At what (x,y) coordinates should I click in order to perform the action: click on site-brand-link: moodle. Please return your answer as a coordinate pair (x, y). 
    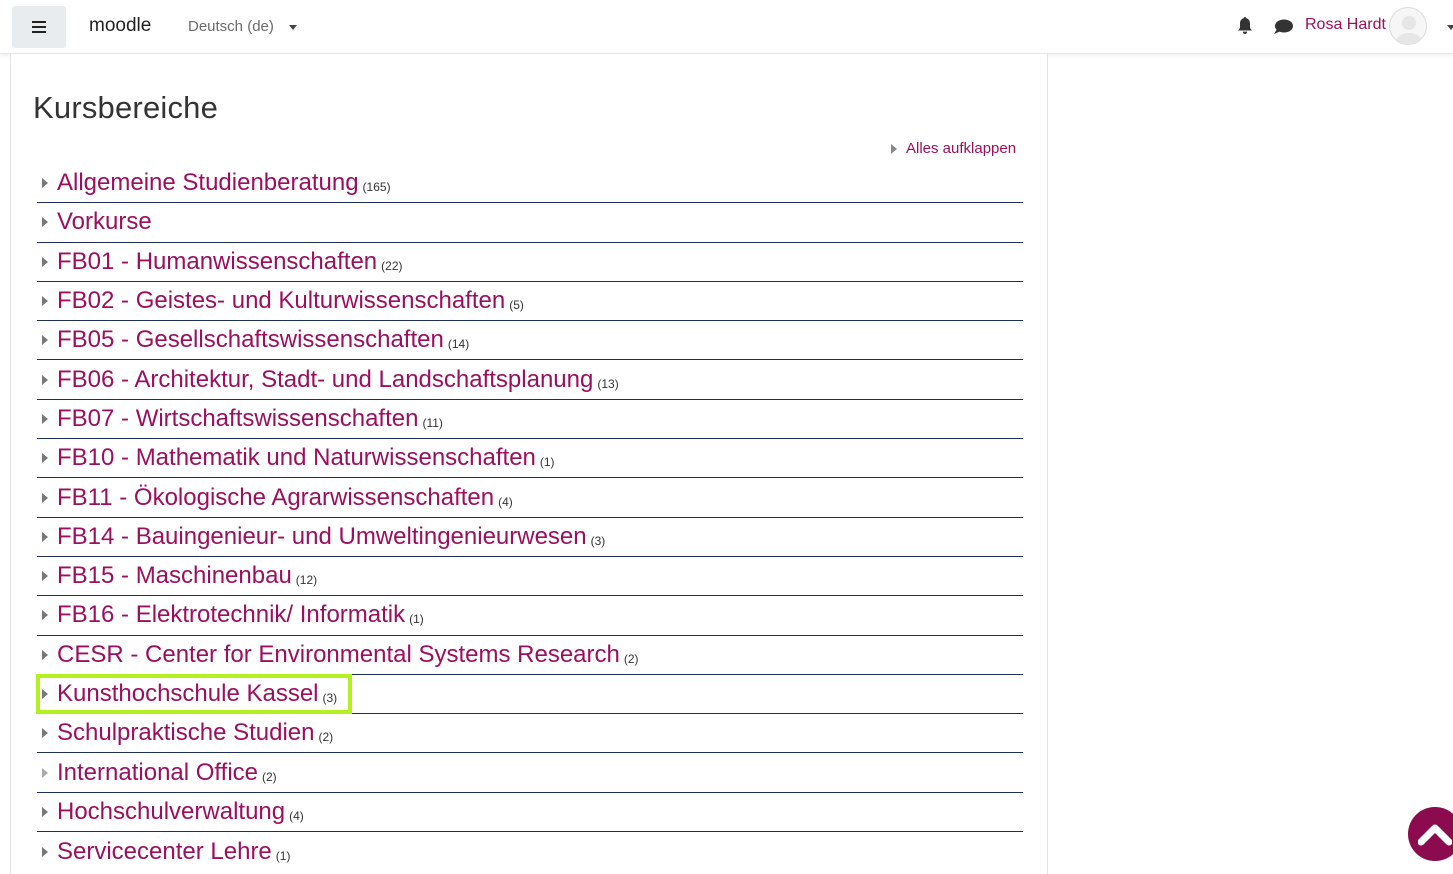
    Looking at the image, I should click on (120, 26).